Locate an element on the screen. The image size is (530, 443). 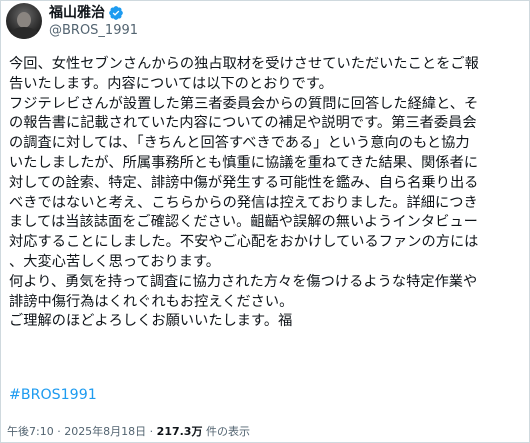
post-body-line: ご理解のほどよろしくお願いいたします。福 is located at coordinates (151, 321).